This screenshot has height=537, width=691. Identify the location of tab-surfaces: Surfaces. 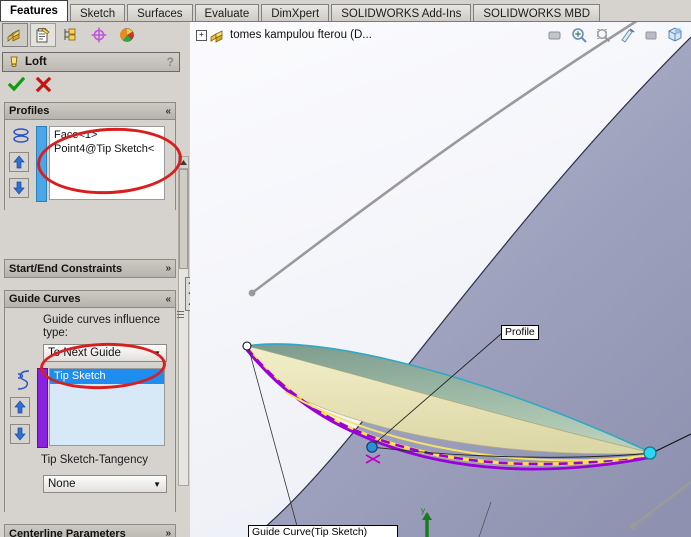
(160, 13).